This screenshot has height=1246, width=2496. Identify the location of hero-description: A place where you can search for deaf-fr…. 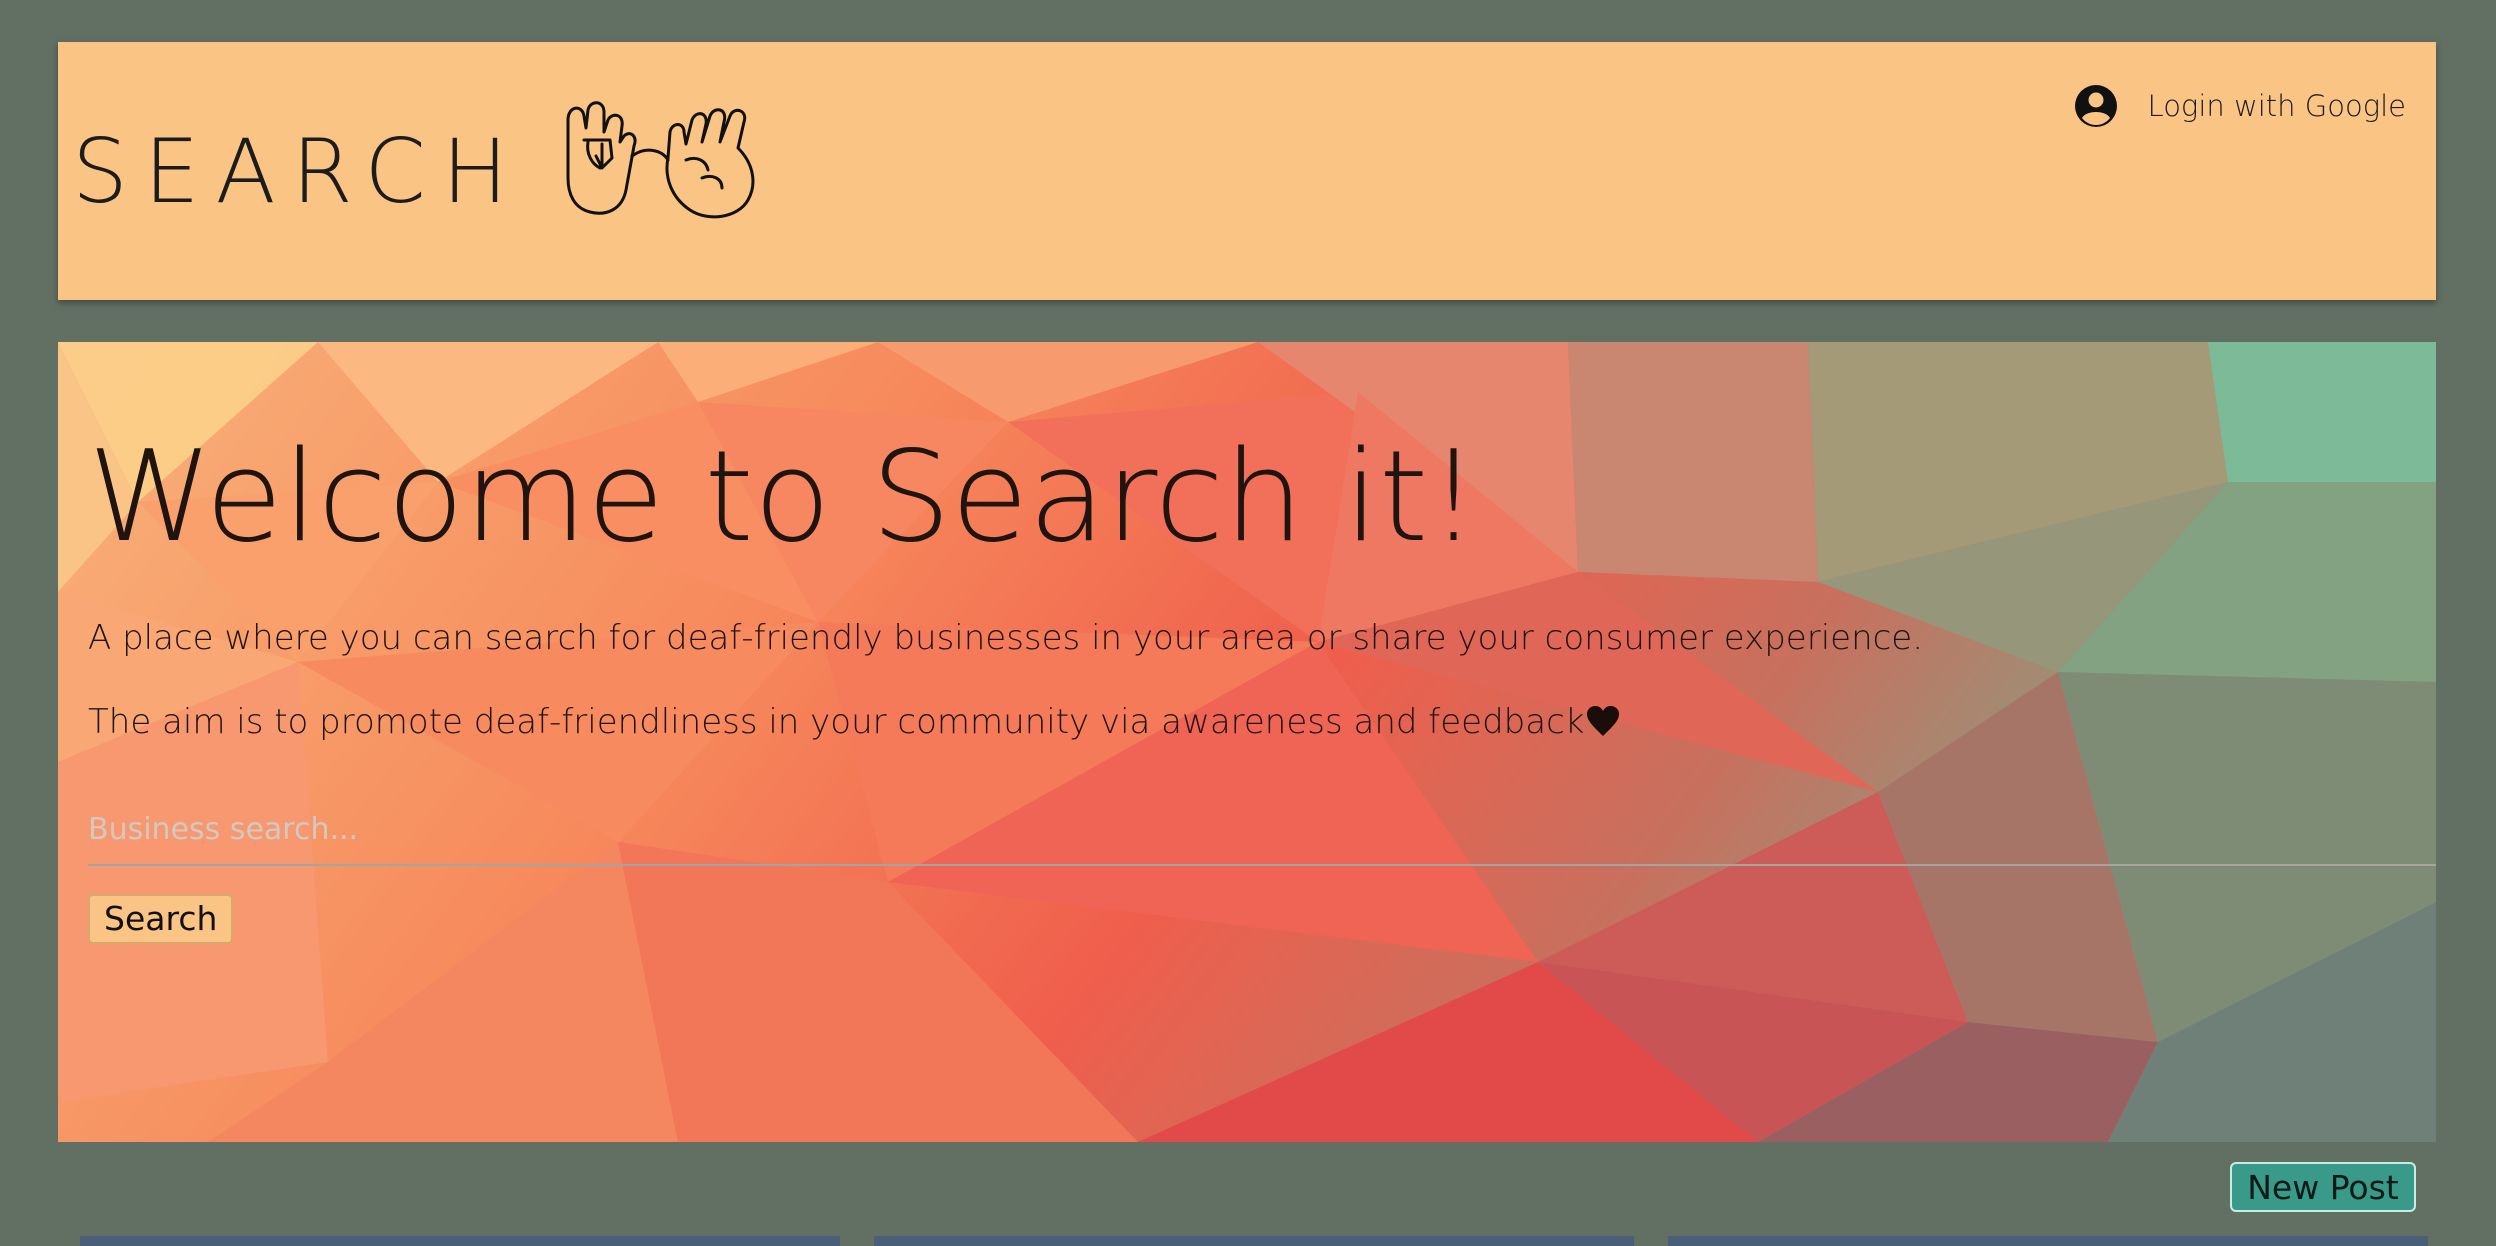
(1006, 638).